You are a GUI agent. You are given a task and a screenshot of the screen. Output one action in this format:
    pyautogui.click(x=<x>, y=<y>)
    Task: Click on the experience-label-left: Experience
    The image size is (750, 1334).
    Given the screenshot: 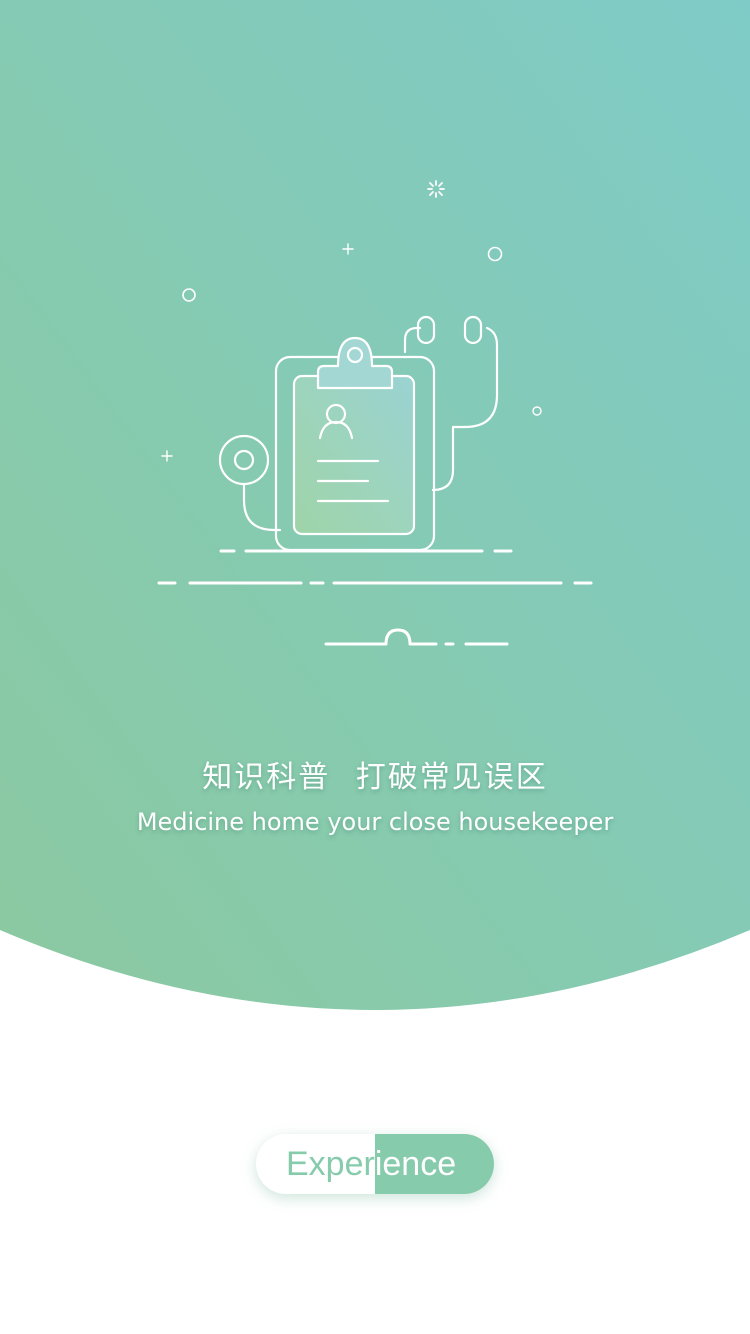 What is the action you would take?
    pyautogui.click(x=315, y=1164)
    